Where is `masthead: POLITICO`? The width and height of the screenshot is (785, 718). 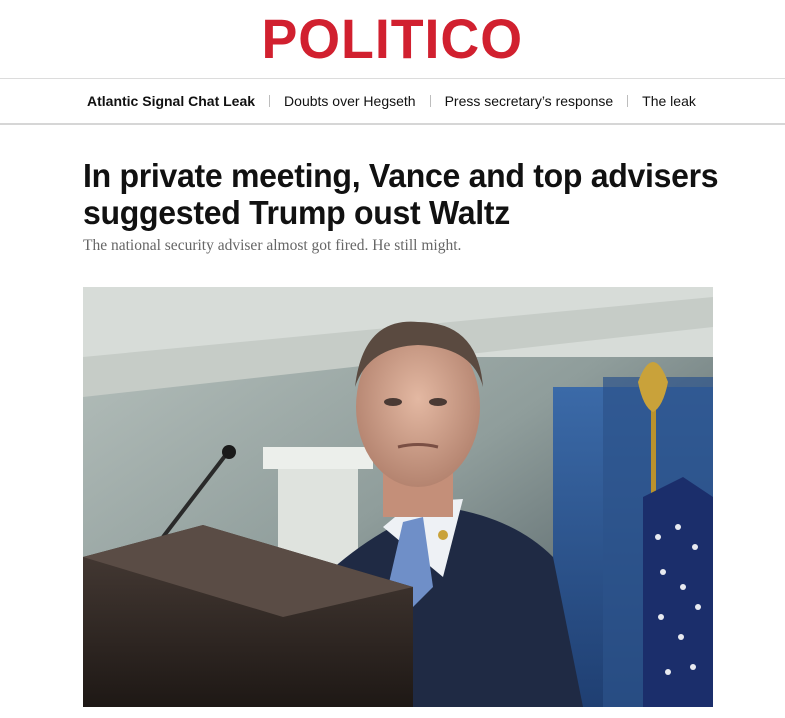 masthead: POLITICO is located at coordinates (392, 39).